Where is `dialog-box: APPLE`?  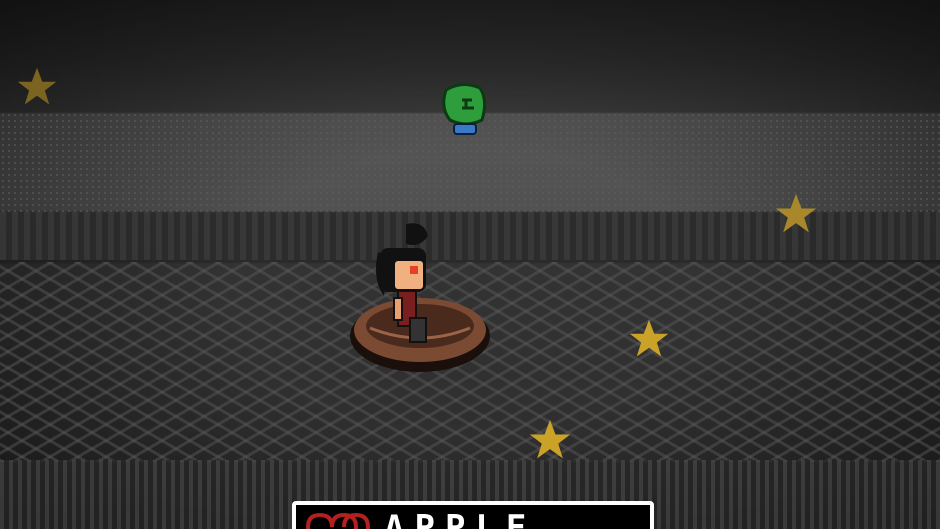
dialog-box: APPLE is located at coordinates (473, 515).